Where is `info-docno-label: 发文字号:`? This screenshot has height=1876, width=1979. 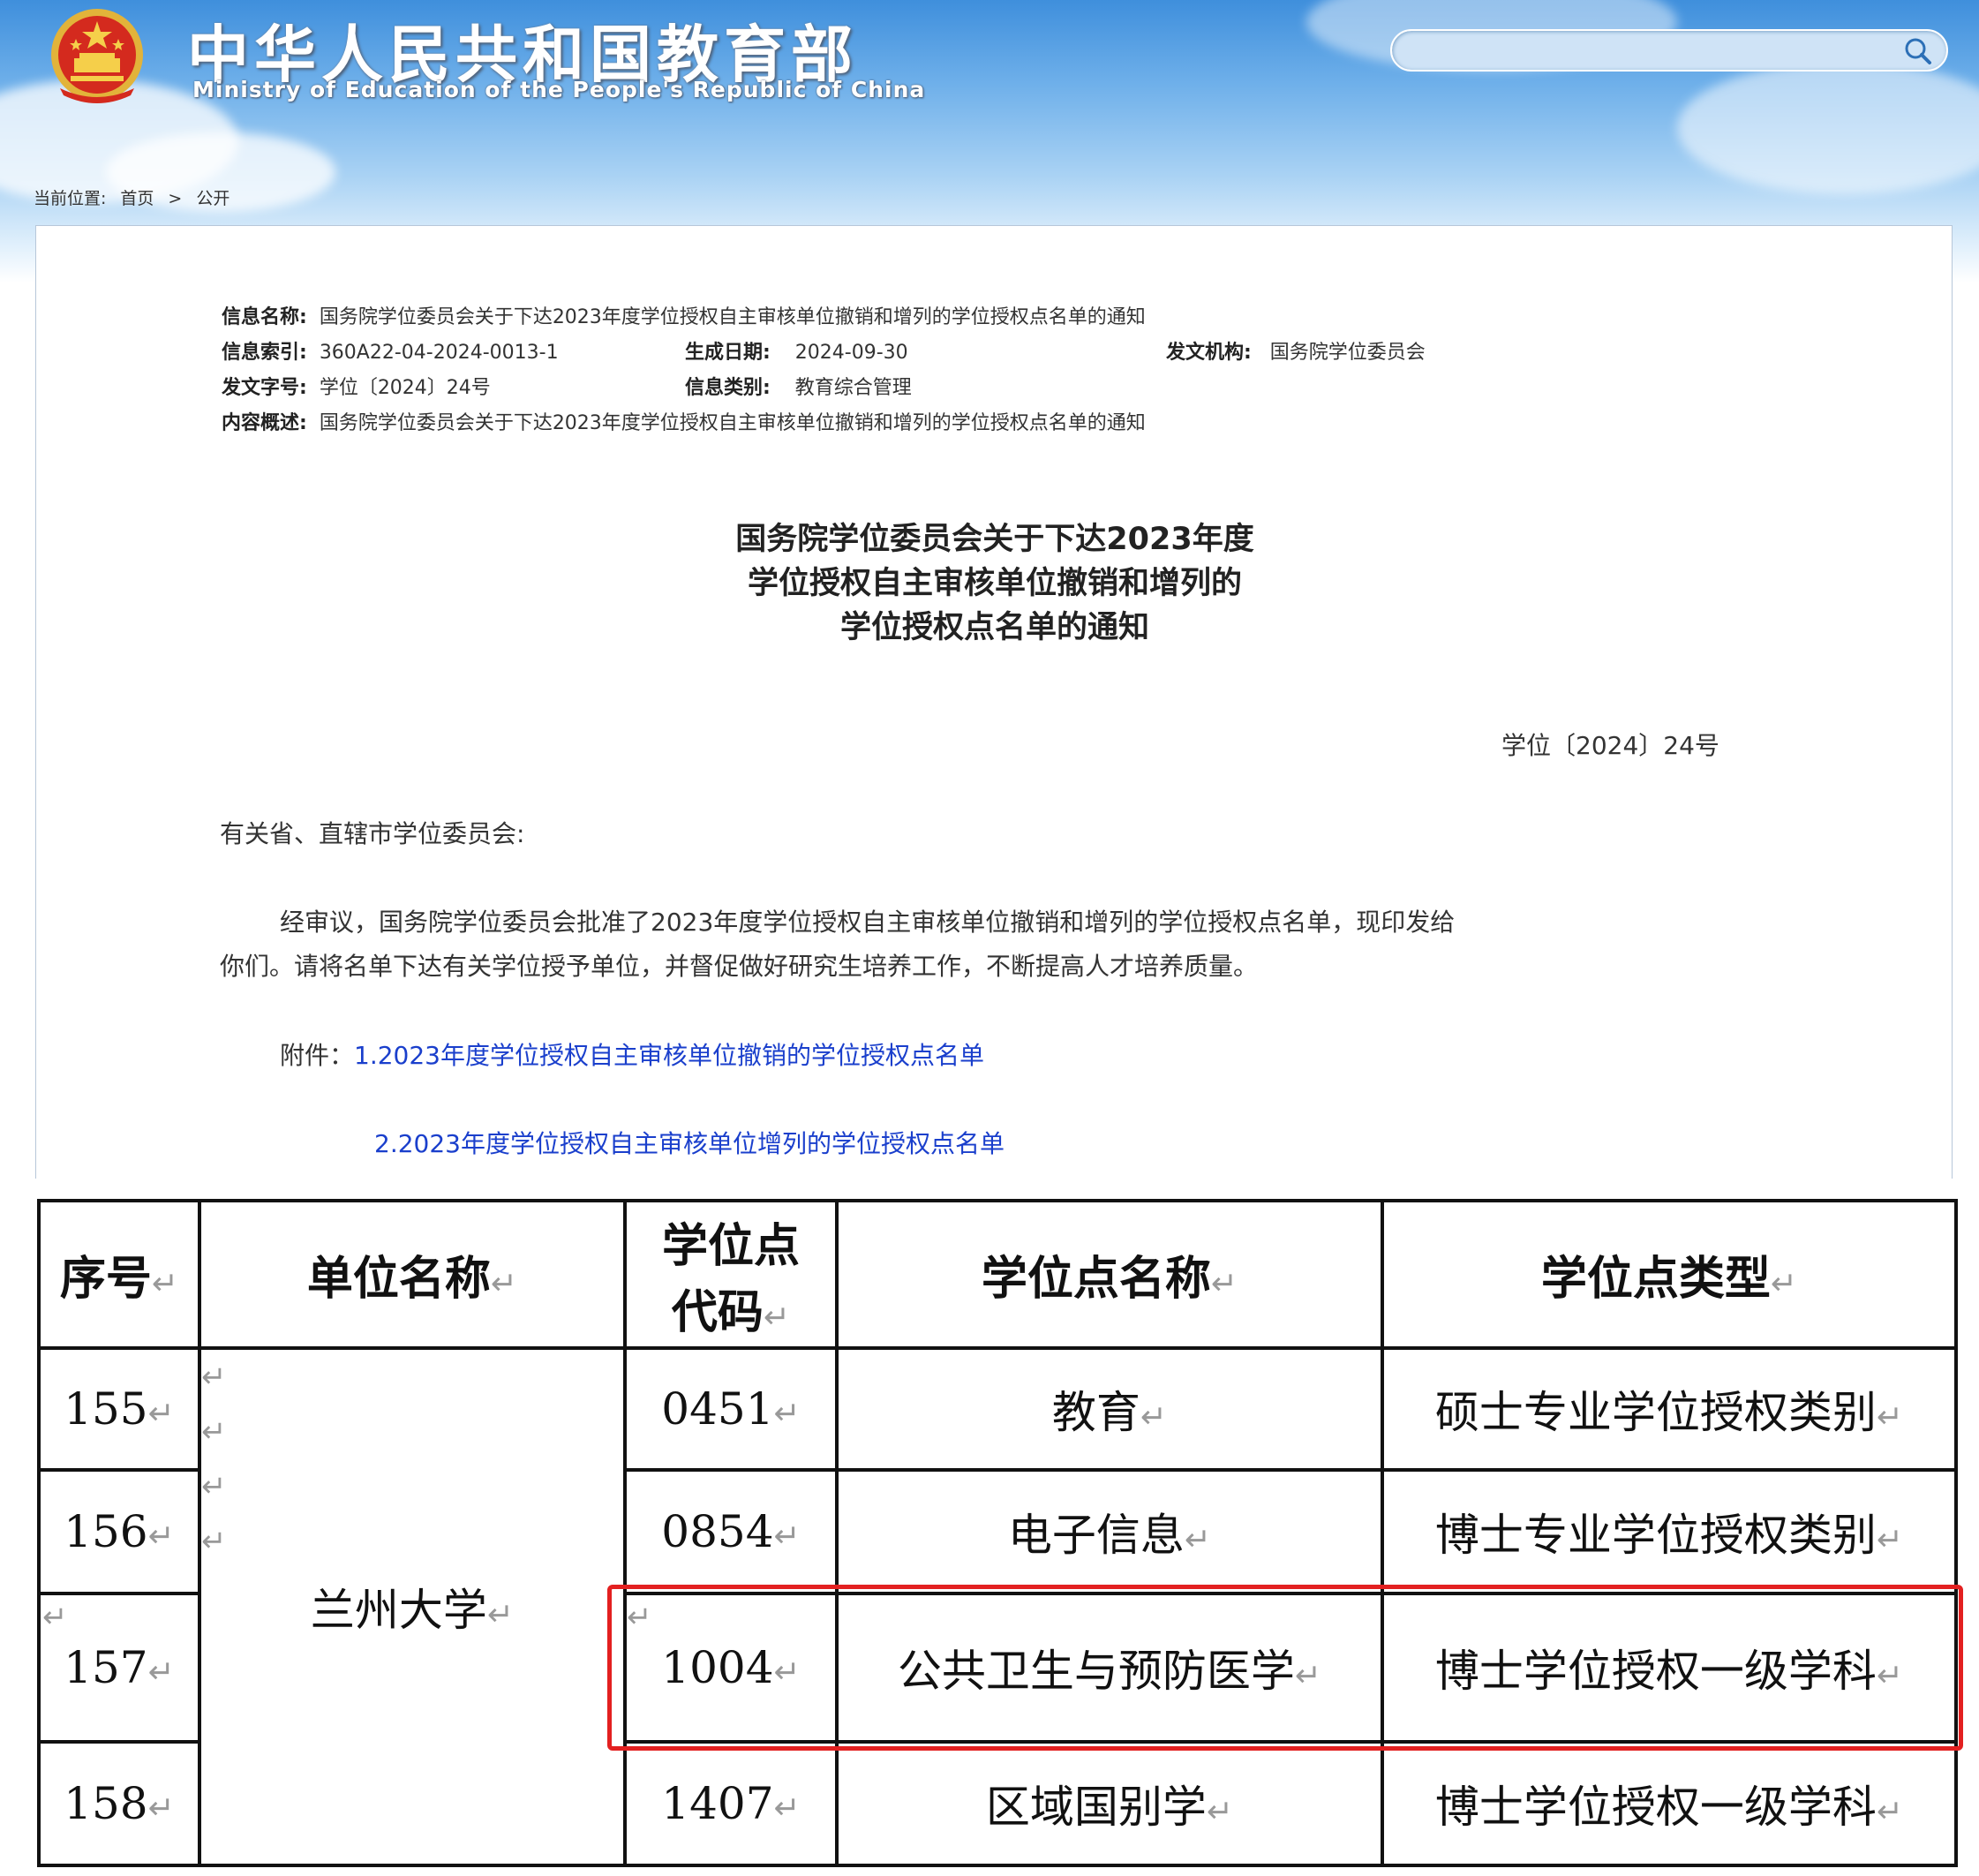
info-docno-label: 发文字号: is located at coordinates (264, 388).